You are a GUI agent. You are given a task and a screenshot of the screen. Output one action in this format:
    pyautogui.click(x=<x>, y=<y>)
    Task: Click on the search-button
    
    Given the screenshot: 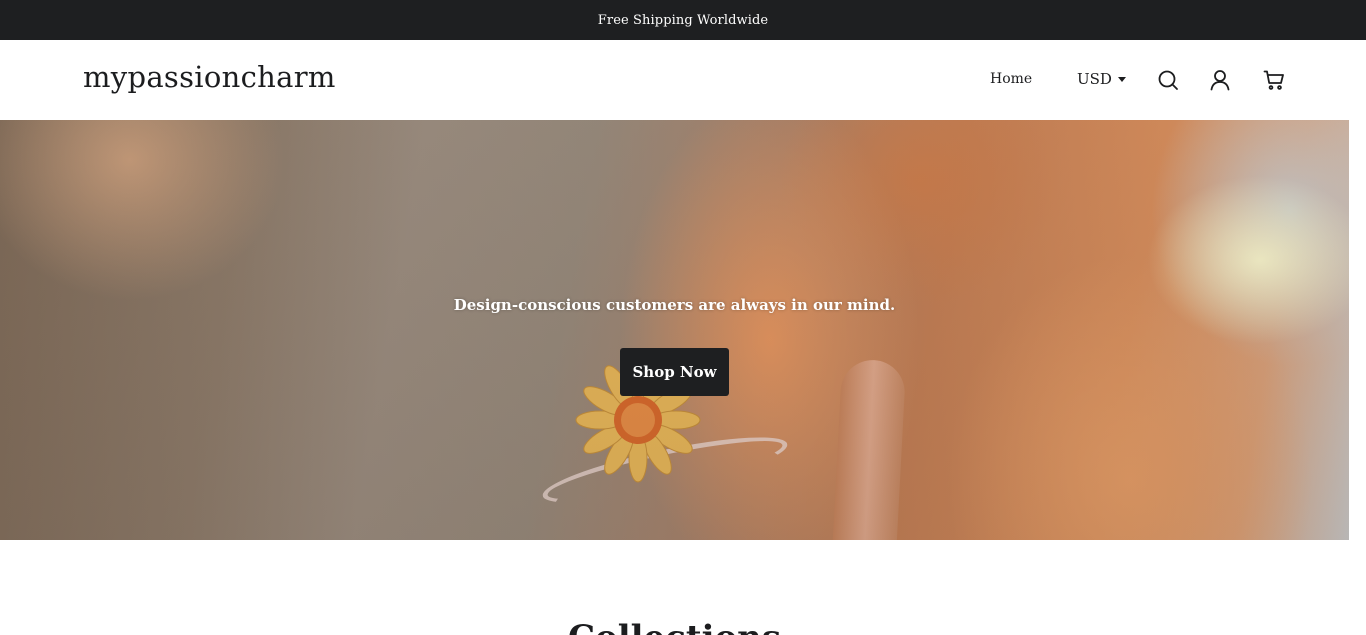 What is the action you would take?
    pyautogui.click(x=1168, y=80)
    